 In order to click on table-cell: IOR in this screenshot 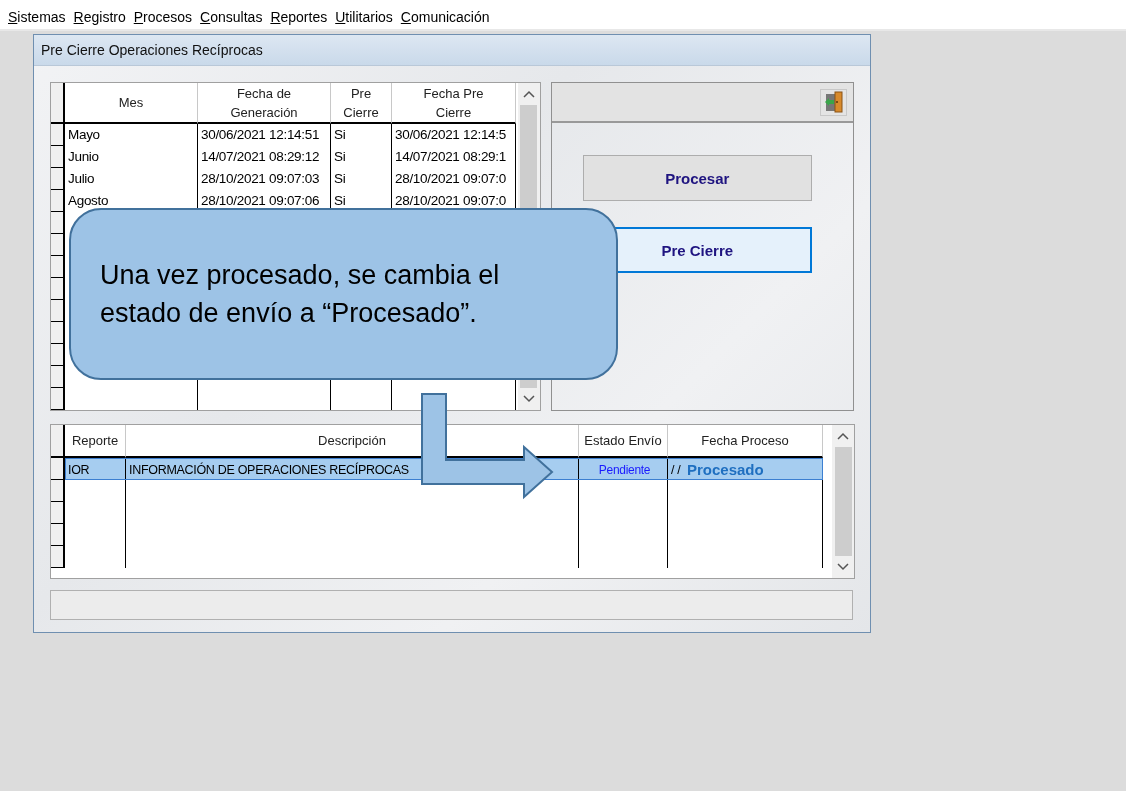, I will do `click(95, 469)`.